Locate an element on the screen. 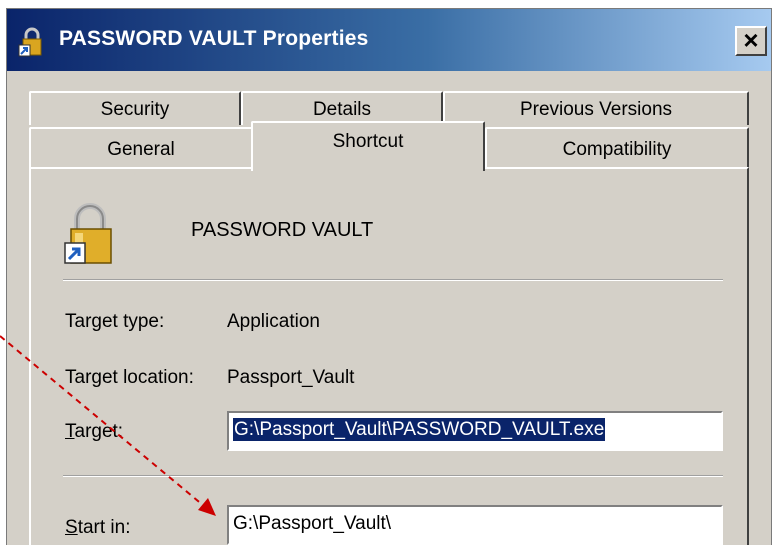 This screenshot has height=545, width=776. tab-shortcut: Shortcut is located at coordinates (368, 146).